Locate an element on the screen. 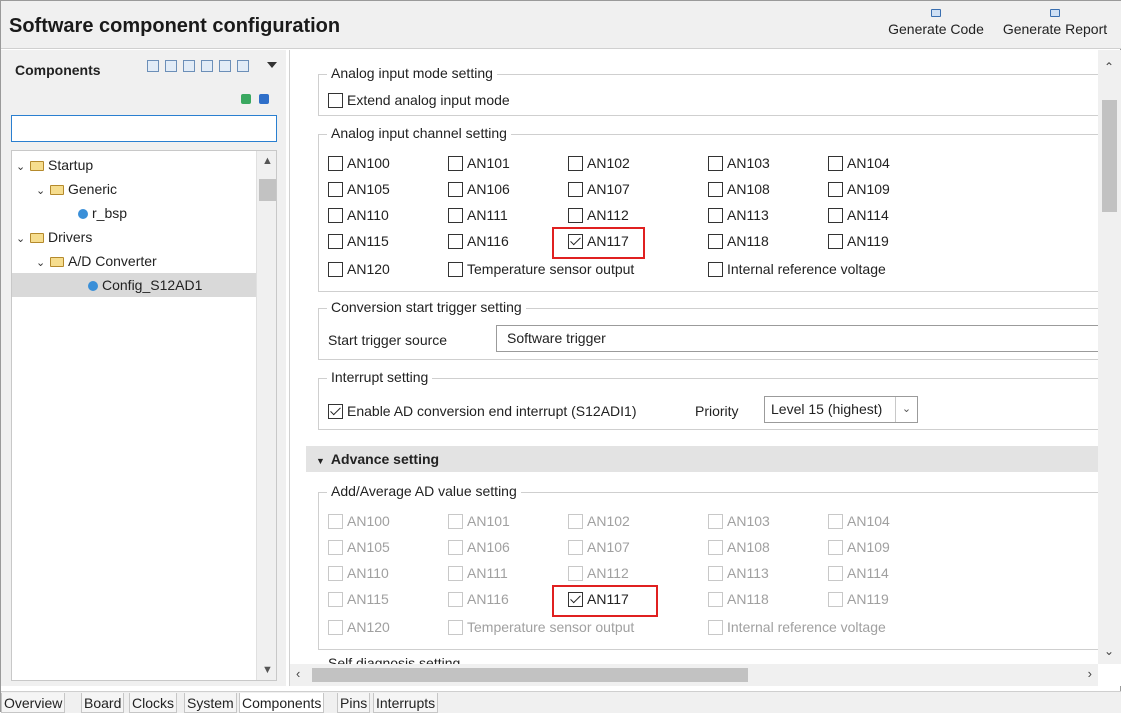 The height and width of the screenshot is (713, 1121). checkbox-an118: AN118 is located at coordinates (738, 241).